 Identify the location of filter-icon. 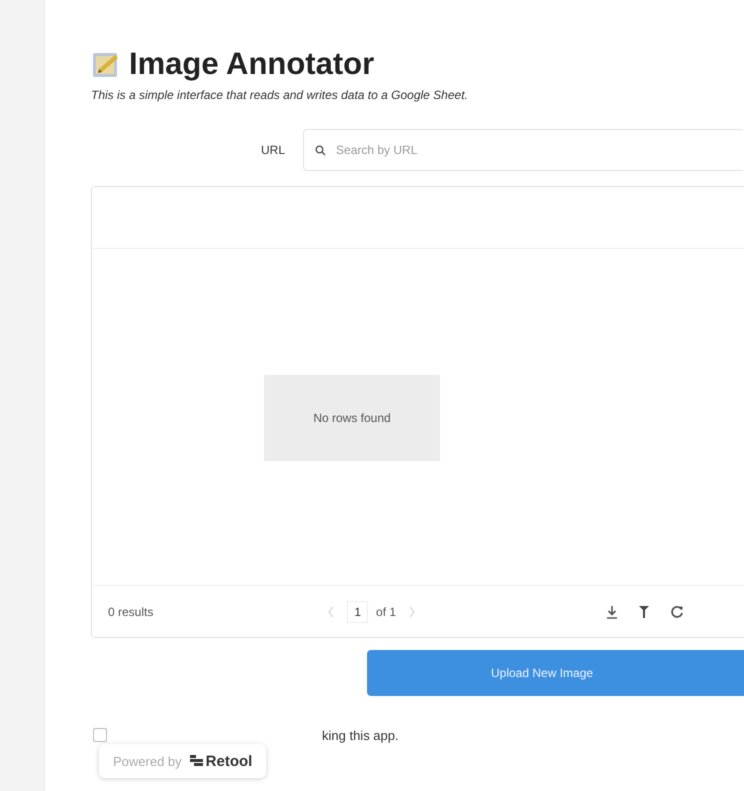
(644, 611).